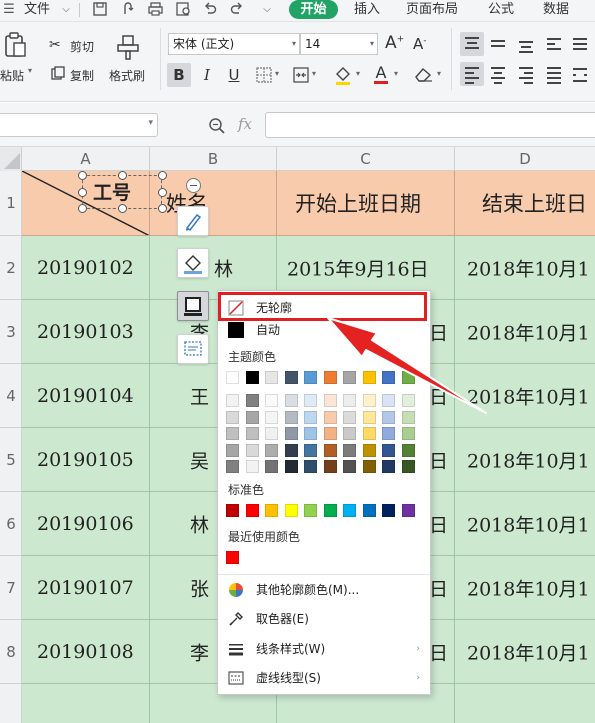 The height and width of the screenshot is (723, 595). I want to click on table-cell, so click(525, 703).